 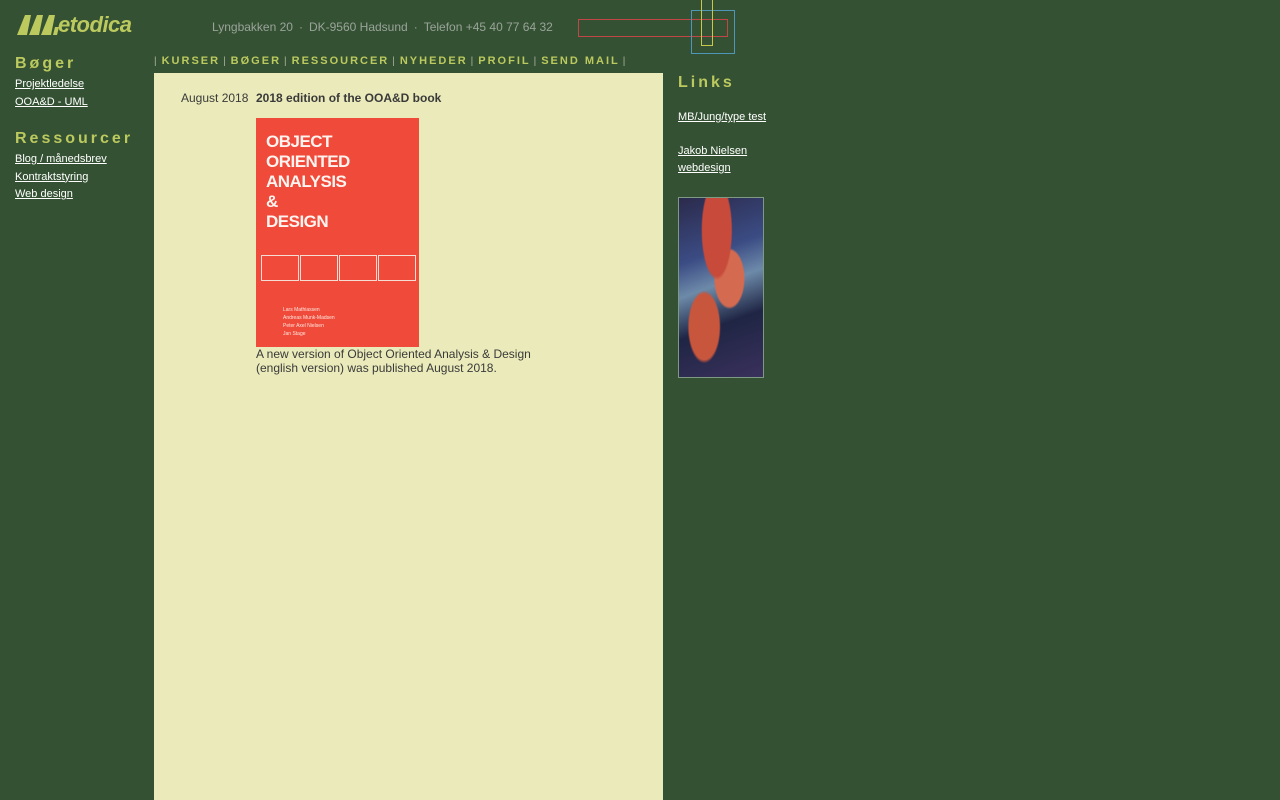 I want to click on book-author: Andreas Munk-Madsen, so click(x=309, y=318).